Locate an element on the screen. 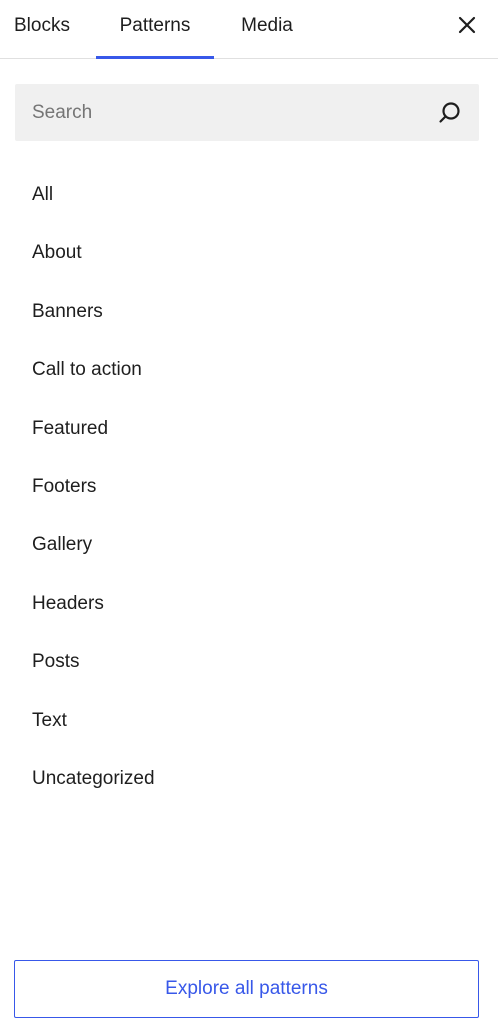 The width and height of the screenshot is (498, 1024). pattern-category-item: About is located at coordinates (247, 253).